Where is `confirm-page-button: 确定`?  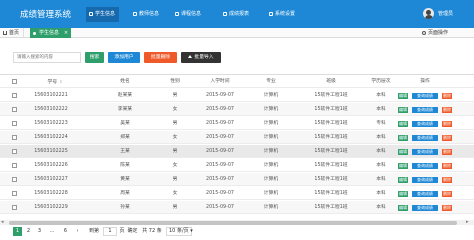
confirm-page-button: 确定 is located at coordinates (132, 231).